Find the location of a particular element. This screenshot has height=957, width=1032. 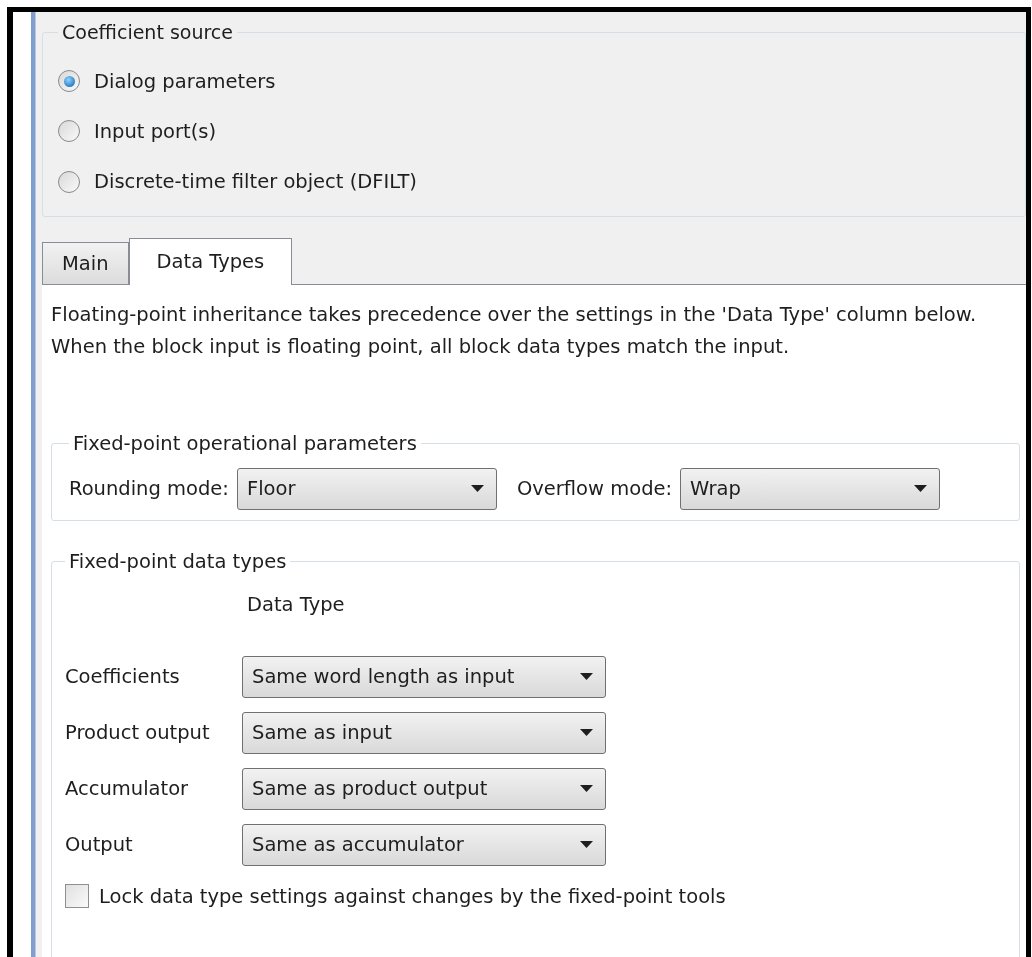

row-label: Product output is located at coordinates (138, 732).